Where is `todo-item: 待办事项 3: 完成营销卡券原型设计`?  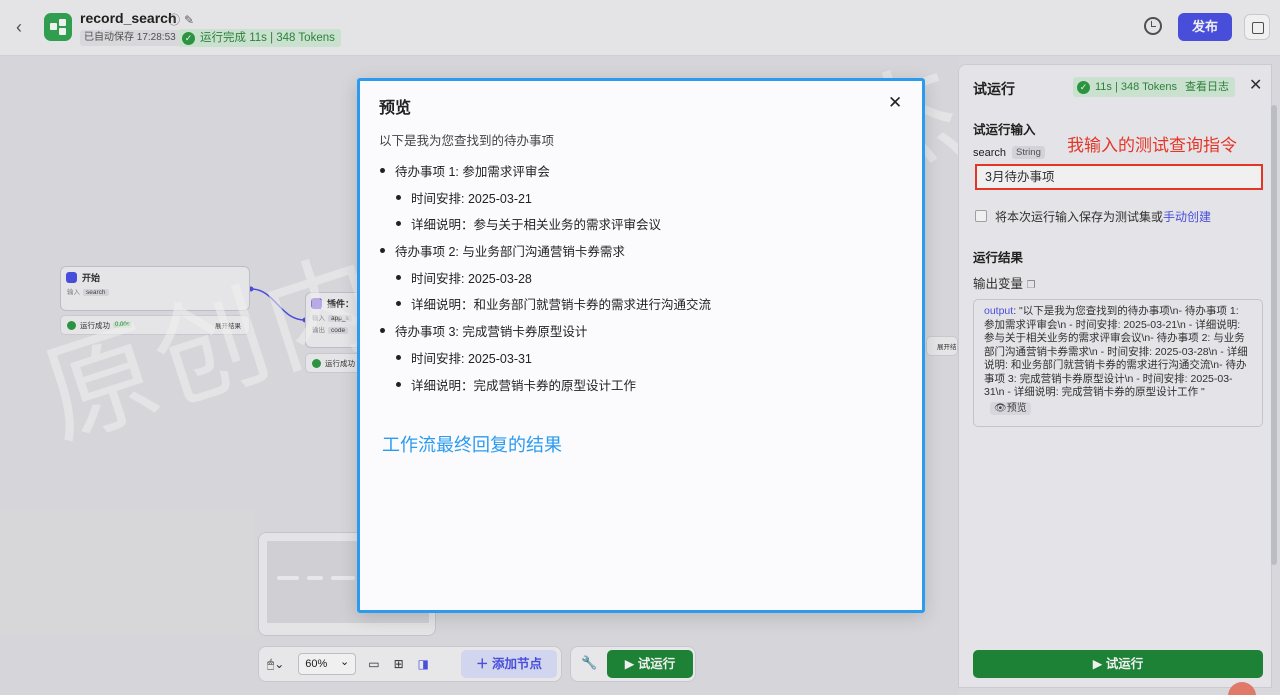 todo-item: 待办事项 3: 完成营销卡券原型设计 is located at coordinates (483, 330).